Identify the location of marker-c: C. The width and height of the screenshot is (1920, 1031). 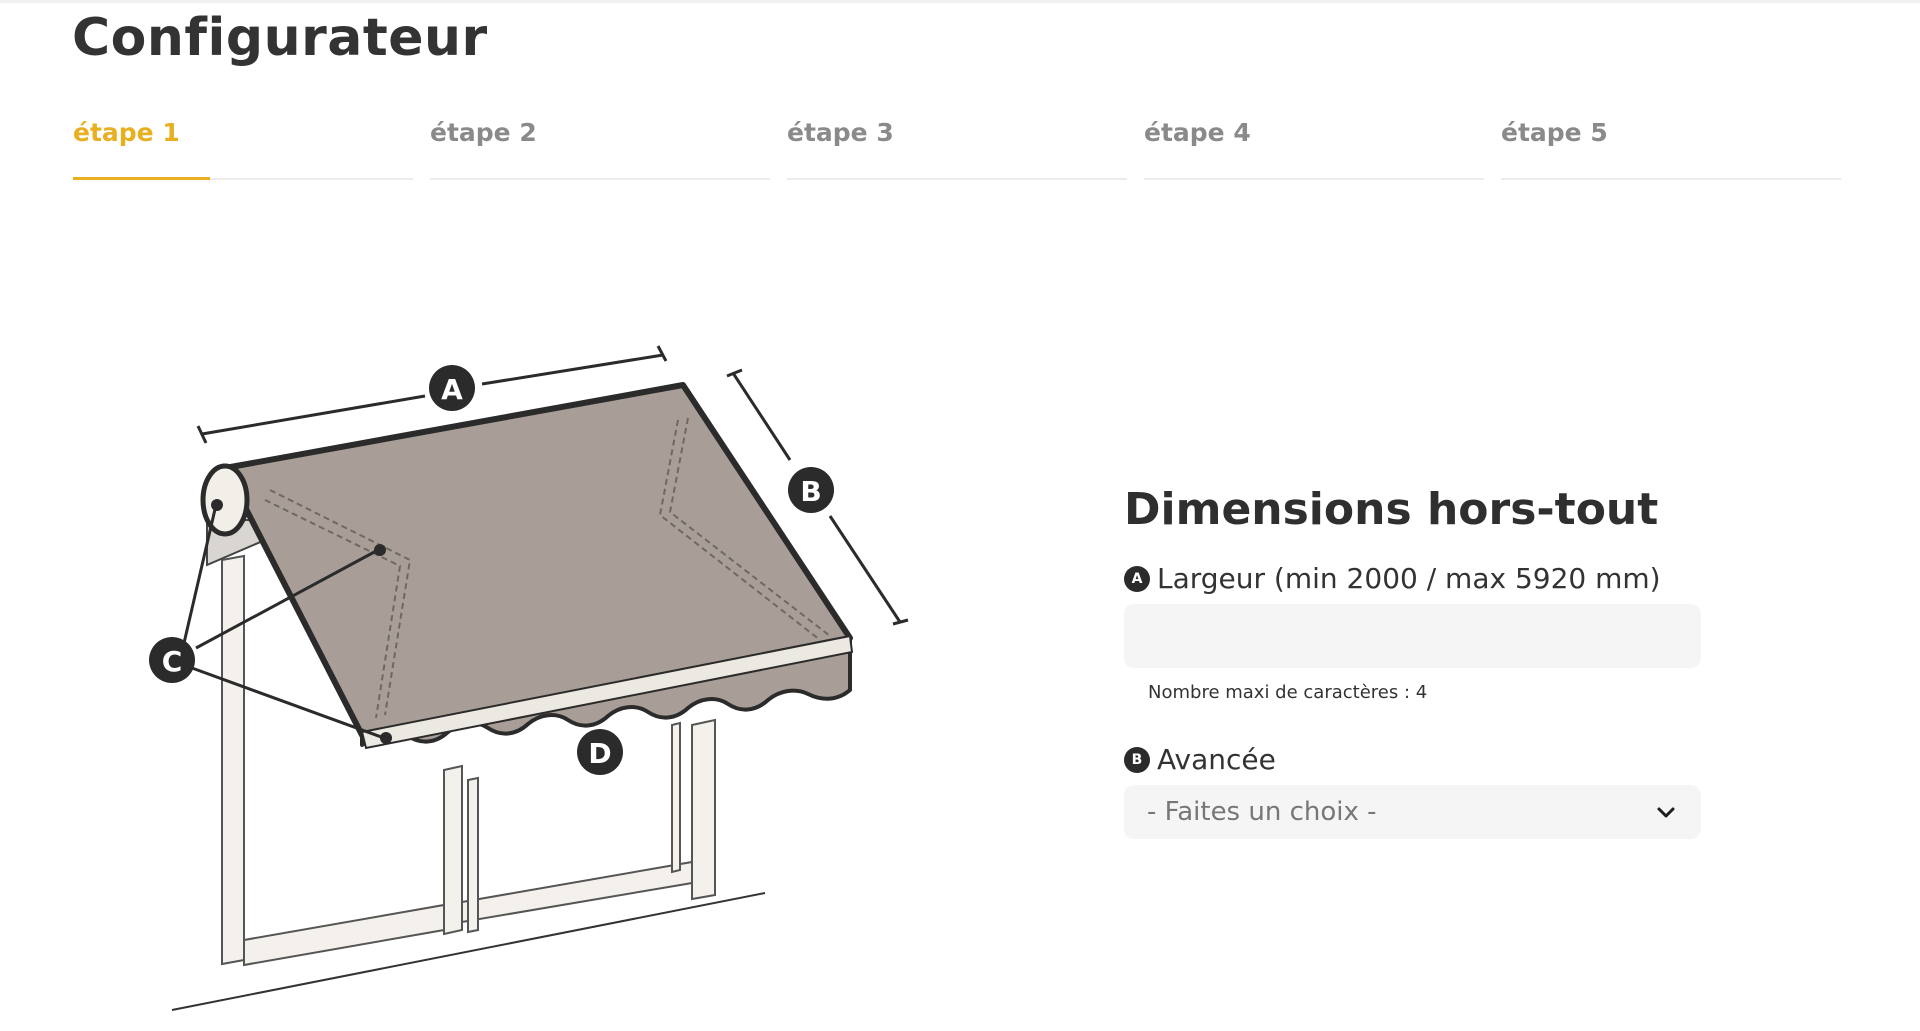
(172, 660).